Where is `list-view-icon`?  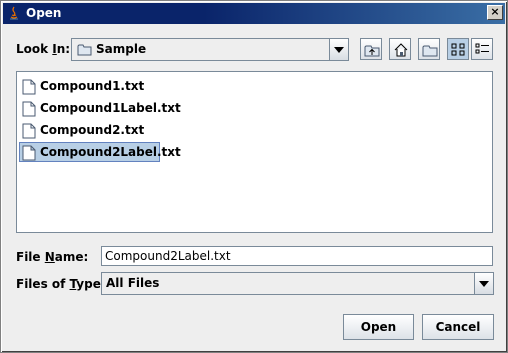
list-view-icon is located at coordinates (458, 49).